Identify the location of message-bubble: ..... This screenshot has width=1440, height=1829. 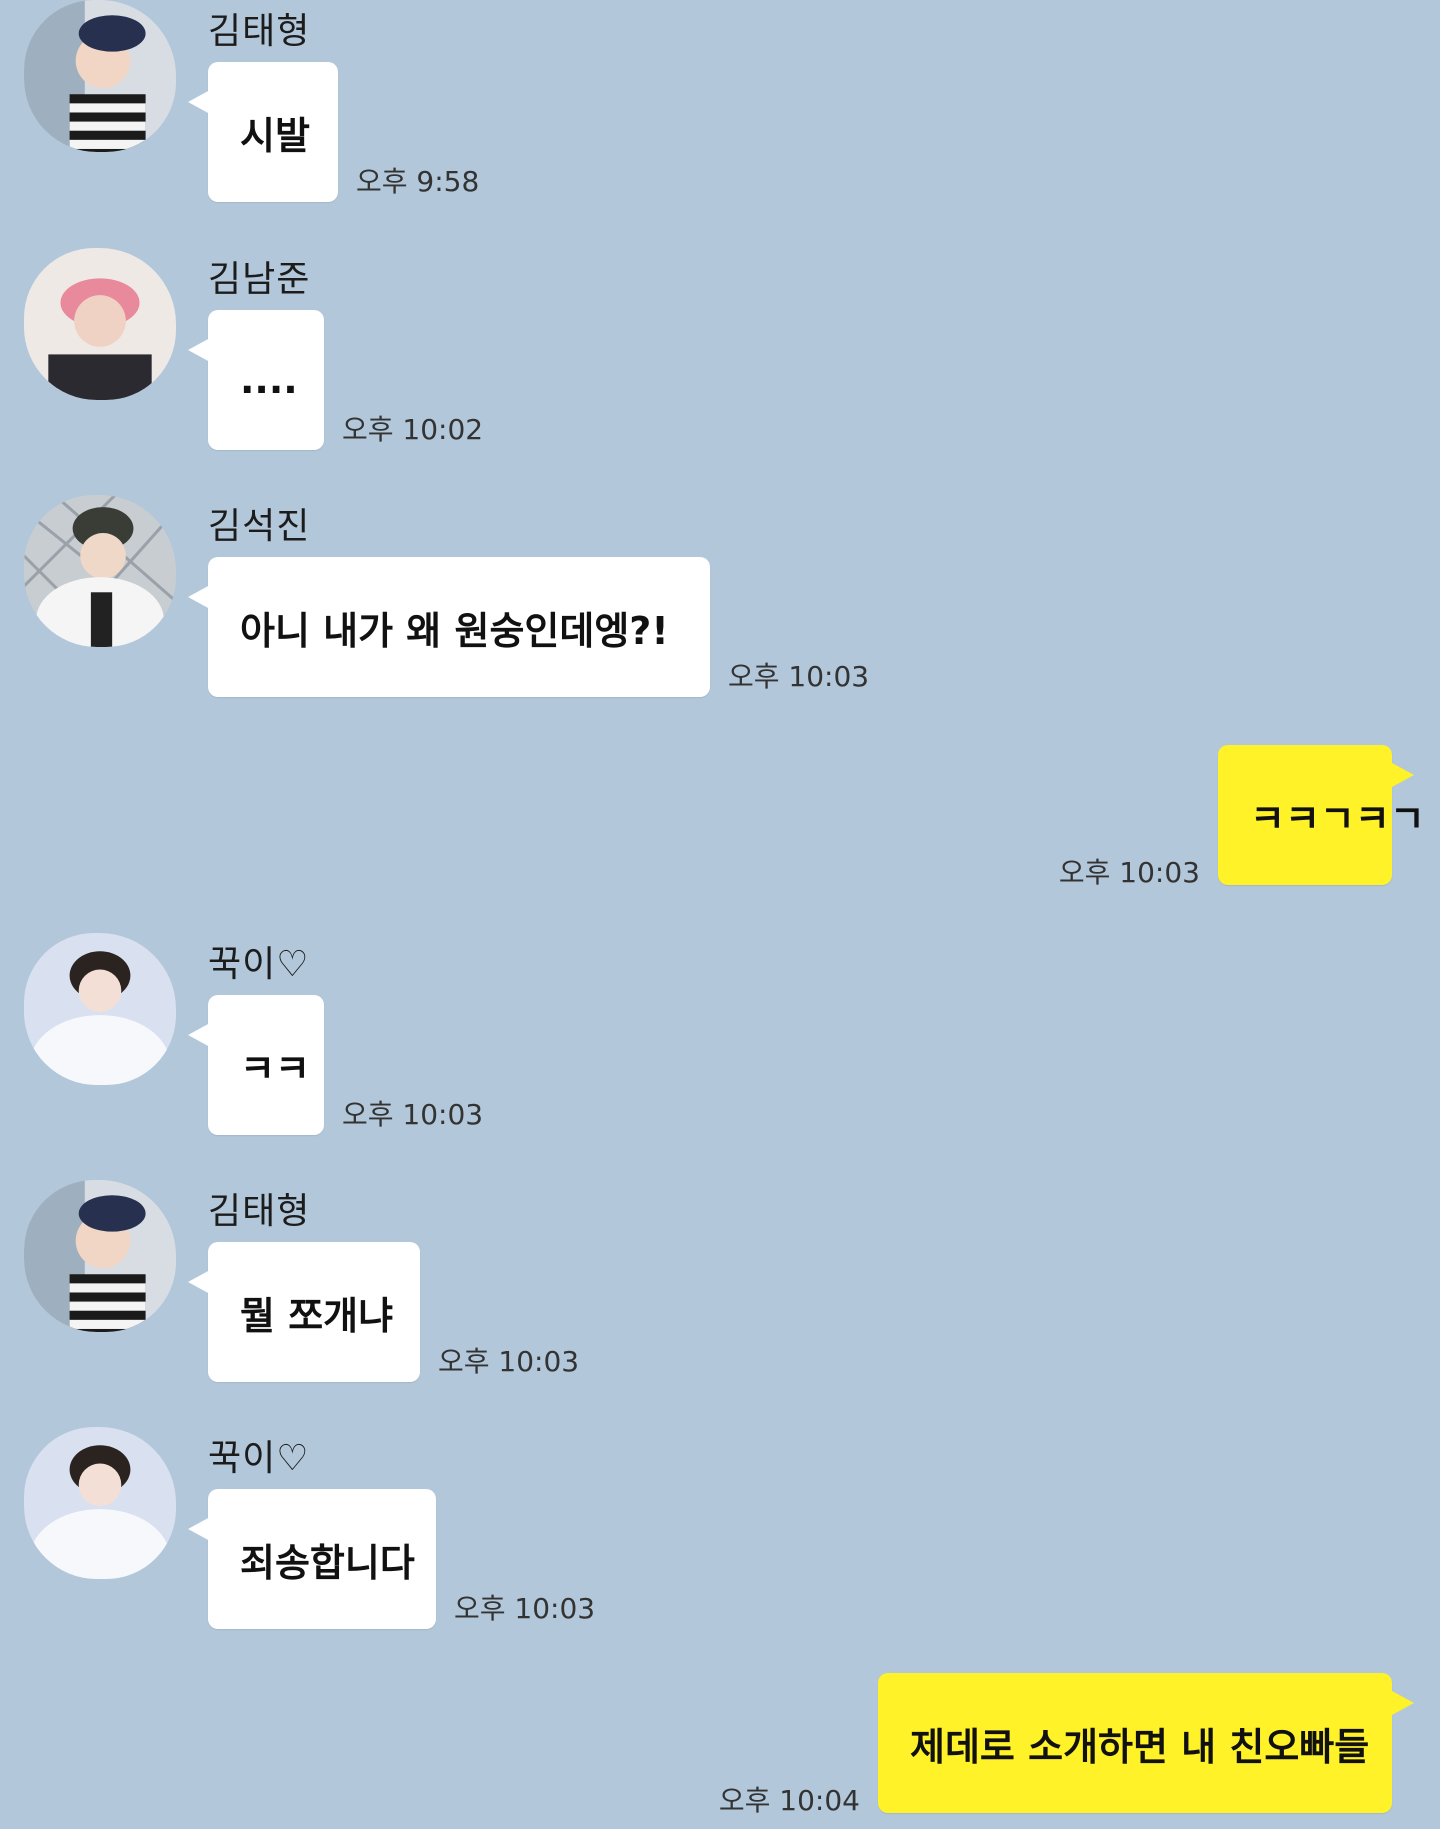
(256, 380).